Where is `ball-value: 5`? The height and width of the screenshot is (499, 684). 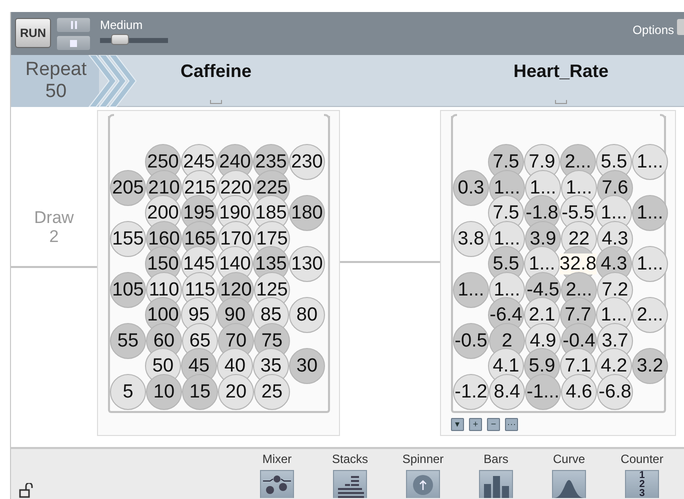 ball-value: 5 is located at coordinates (128, 391).